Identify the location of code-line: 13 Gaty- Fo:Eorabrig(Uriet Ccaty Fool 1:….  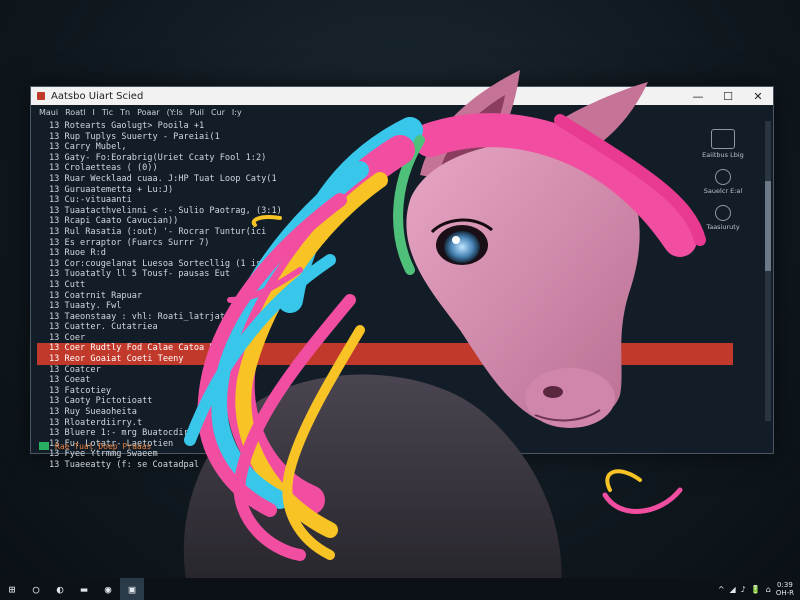
(385, 158).